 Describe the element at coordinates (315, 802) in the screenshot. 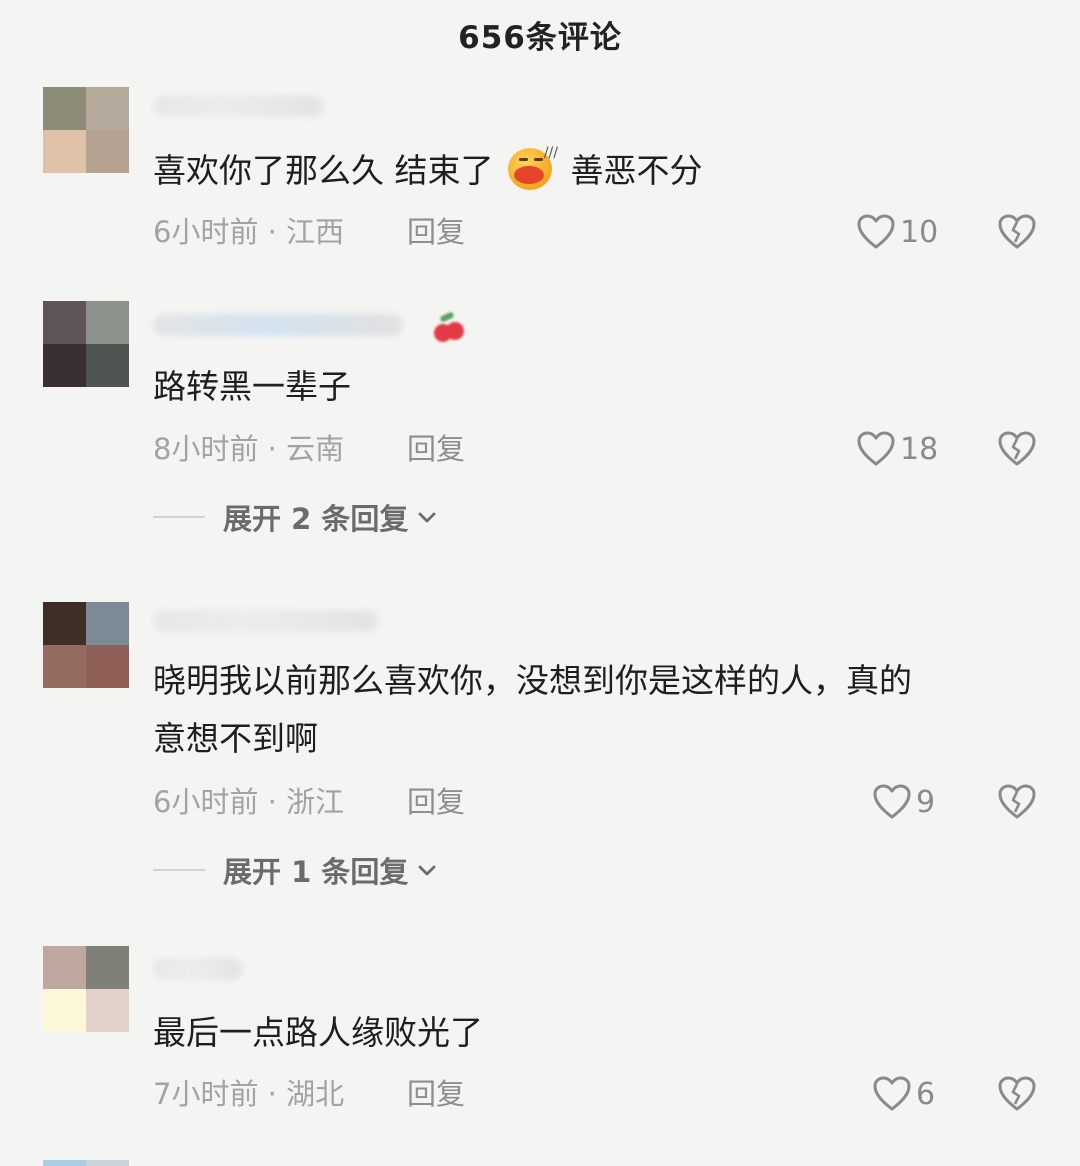

I see `comment-location: 浙江` at that location.